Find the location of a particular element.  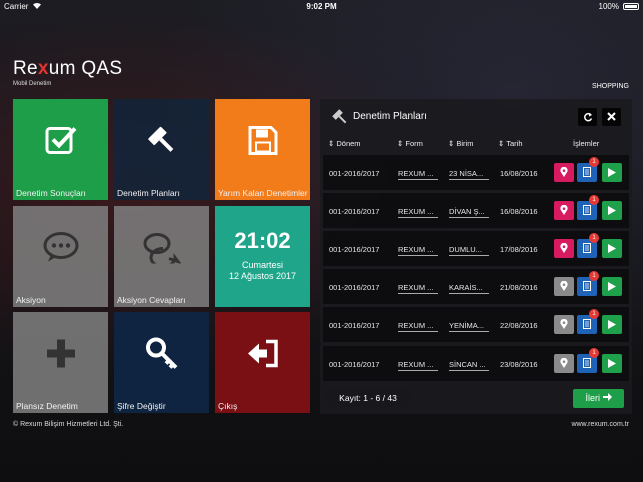

tile-cikis: Çıkış is located at coordinates (262, 362).